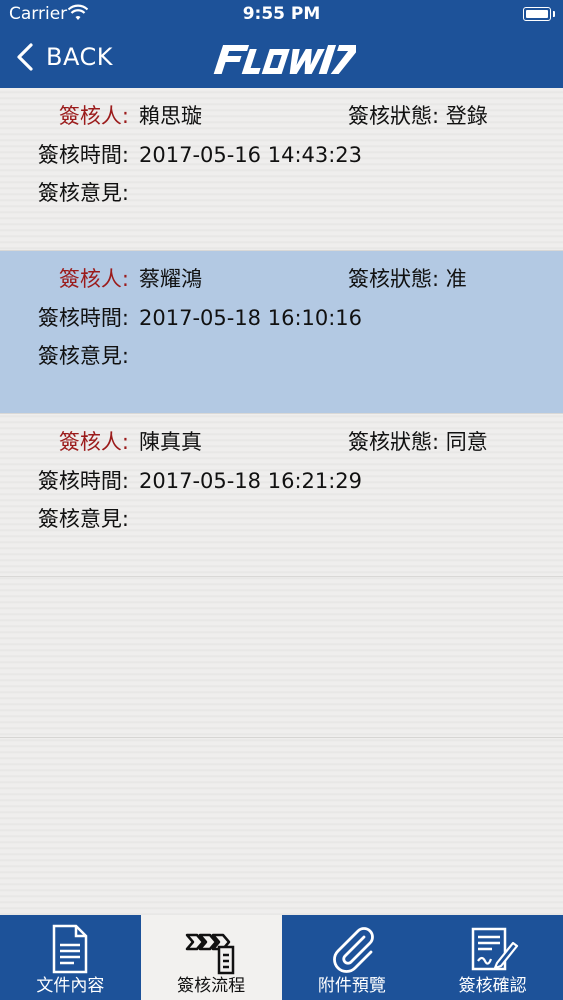  Describe the element at coordinates (281, 737) in the screenshot. I see `empty-row-divider` at that location.